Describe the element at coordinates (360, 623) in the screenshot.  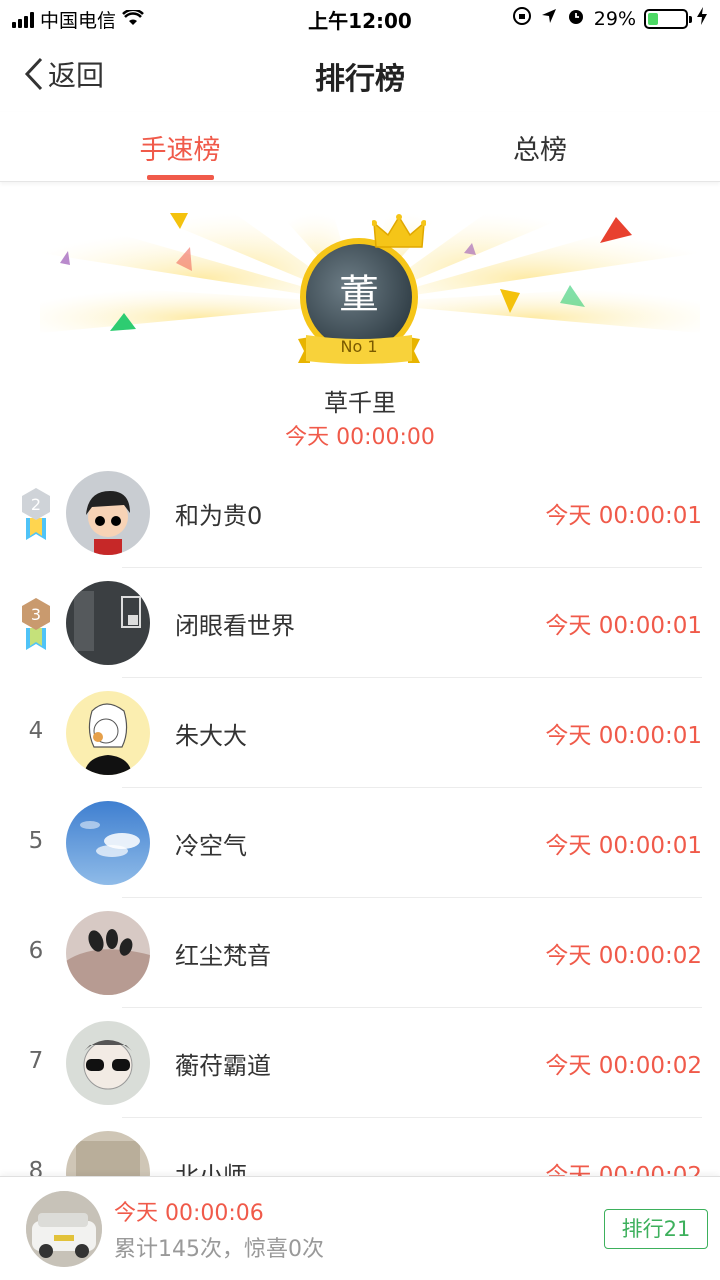
I see `list-item: 3 闭眼看世界 今天 00:00:01` at that location.